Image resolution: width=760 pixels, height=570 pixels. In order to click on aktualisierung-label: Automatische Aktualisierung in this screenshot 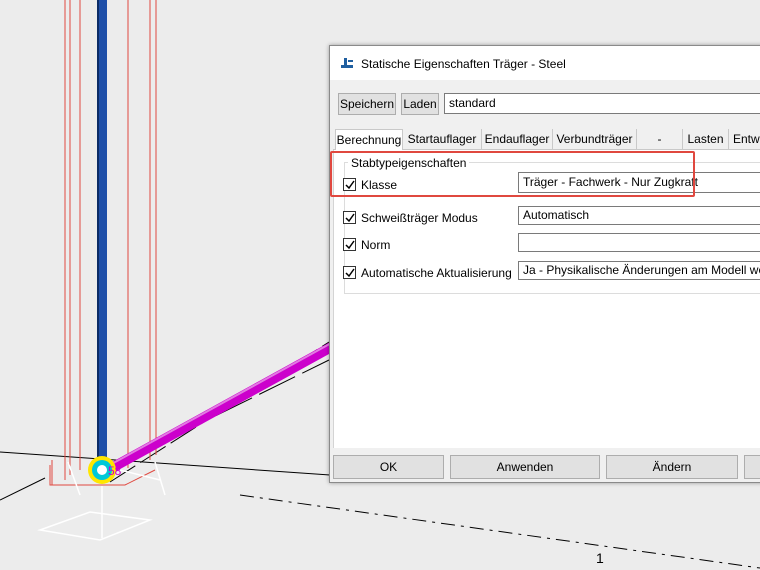, I will do `click(436, 273)`.